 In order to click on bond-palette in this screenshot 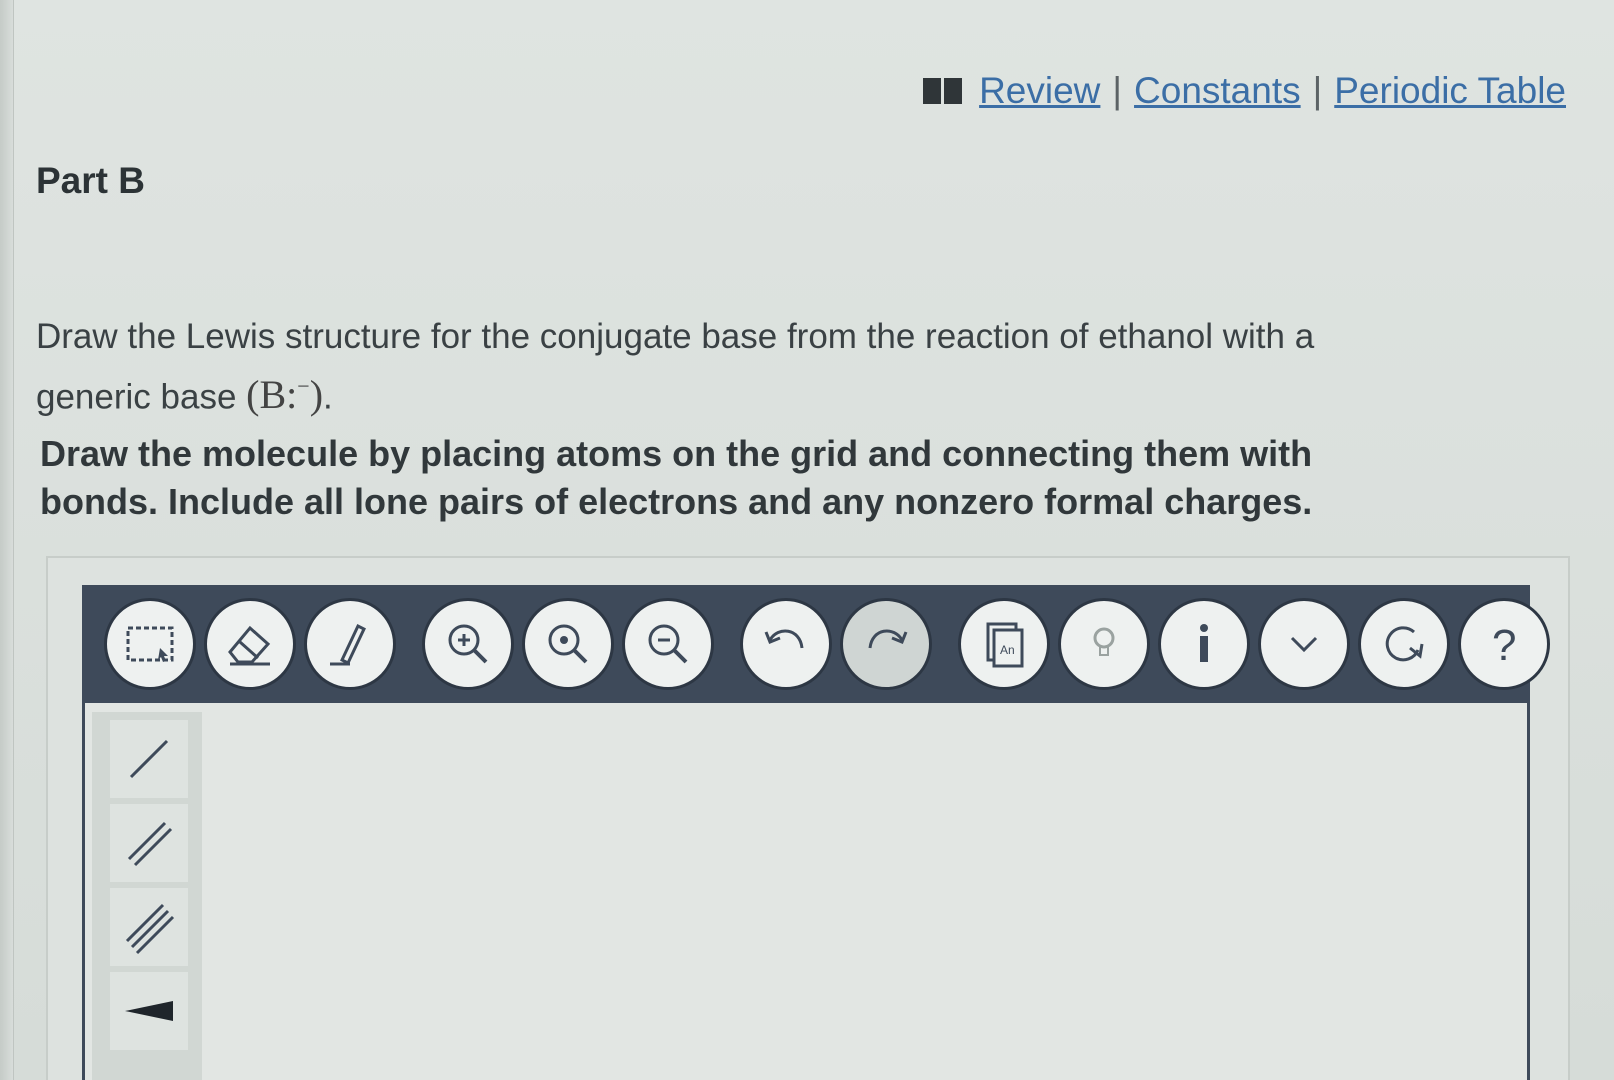, I will do `click(147, 896)`.